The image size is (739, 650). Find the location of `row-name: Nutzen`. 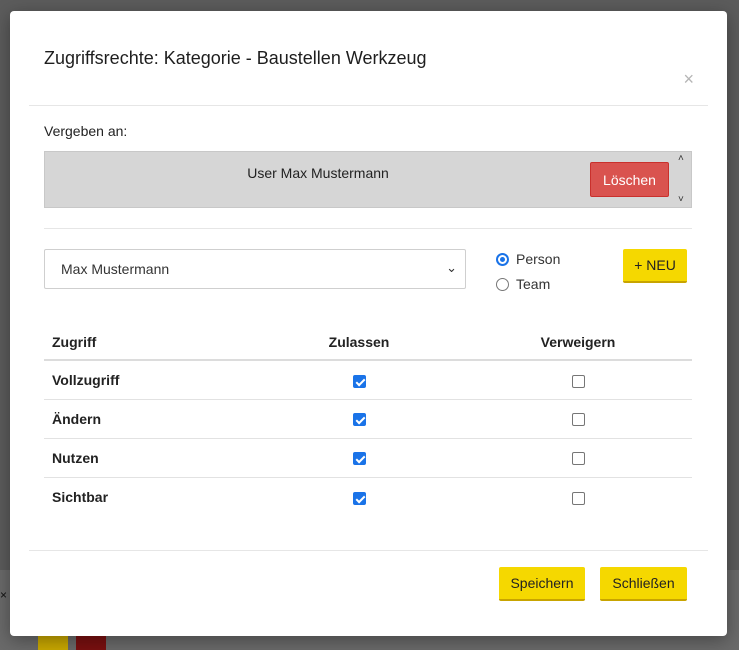

row-name: Nutzen is located at coordinates (149, 458).